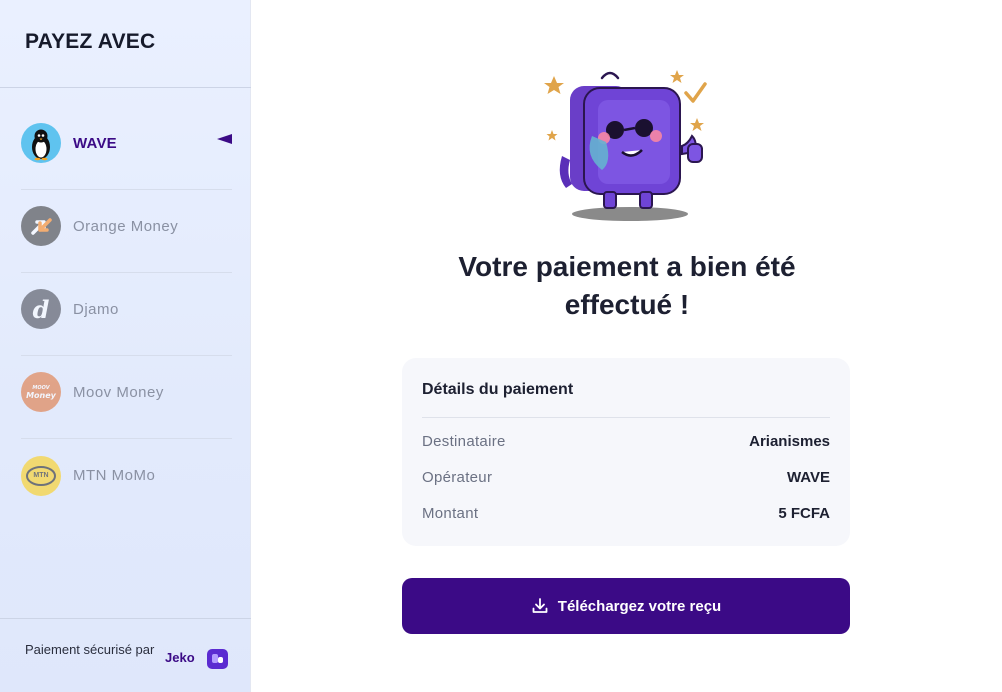 This screenshot has height=692, width=1002. Describe the element at coordinates (90, 41) in the screenshot. I see `sidebar-title: PAYEZ AVEC` at that location.